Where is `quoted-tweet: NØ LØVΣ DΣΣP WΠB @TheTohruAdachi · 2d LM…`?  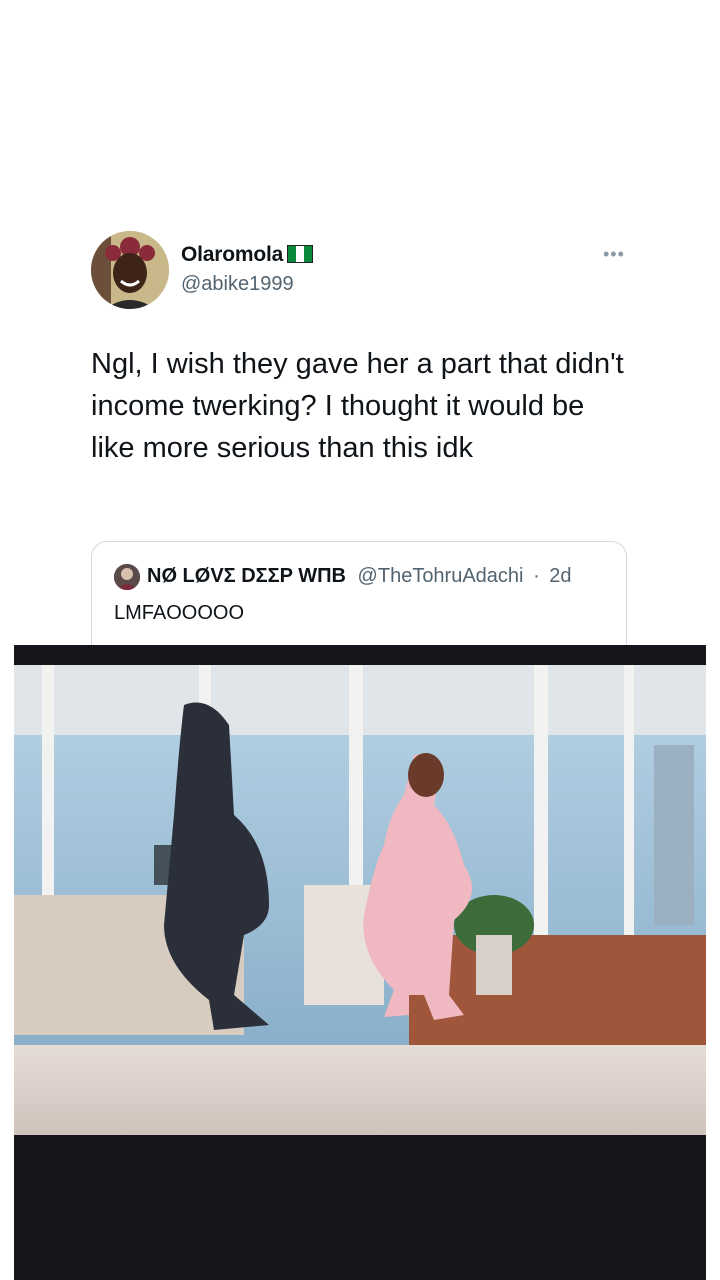 quoted-tweet: NØ LØVΣ DΣΣP WΠB @TheTohruAdachi · 2d LM… is located at coordinates (359, 601).